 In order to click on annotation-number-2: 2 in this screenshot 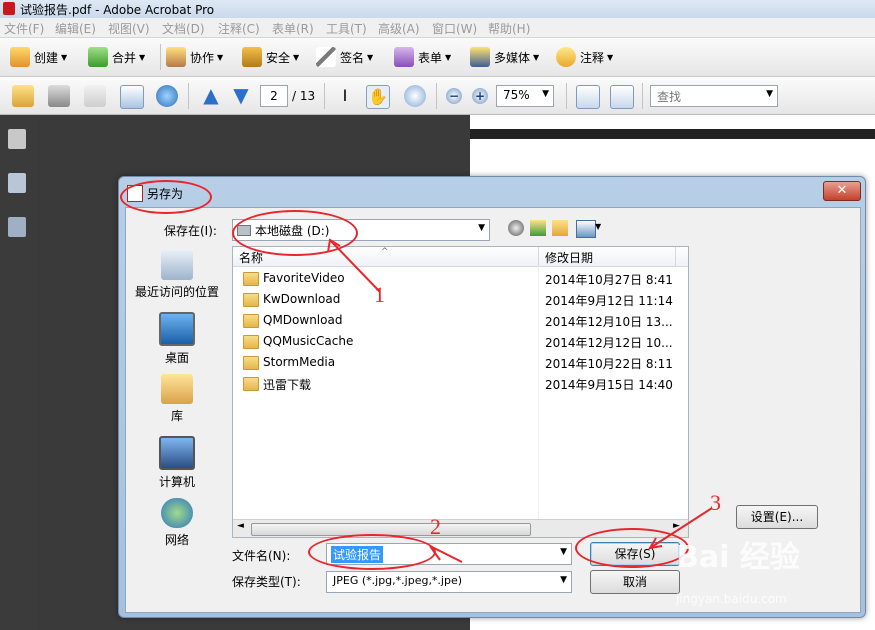, I will do `click(435, 526)`.